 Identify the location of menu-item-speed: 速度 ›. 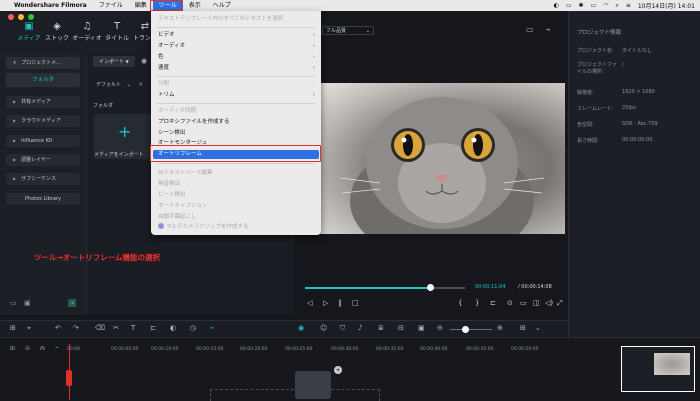
(237, 68).